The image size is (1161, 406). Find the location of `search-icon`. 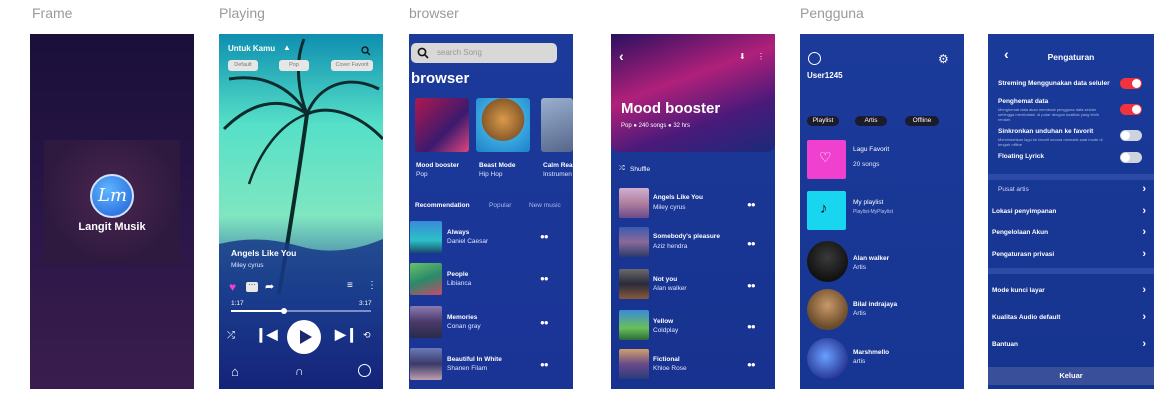

search-icon is located at coordinates (366, 49).